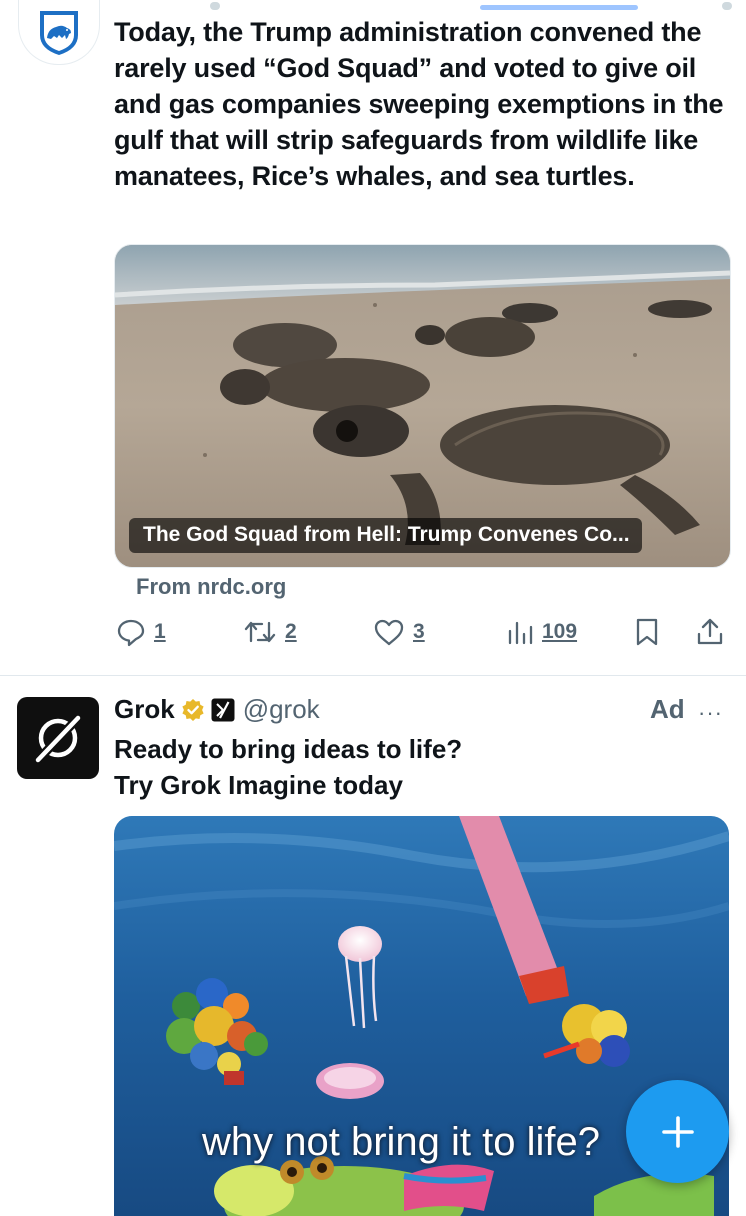  I want to click on like-icon, so click(389, 632).